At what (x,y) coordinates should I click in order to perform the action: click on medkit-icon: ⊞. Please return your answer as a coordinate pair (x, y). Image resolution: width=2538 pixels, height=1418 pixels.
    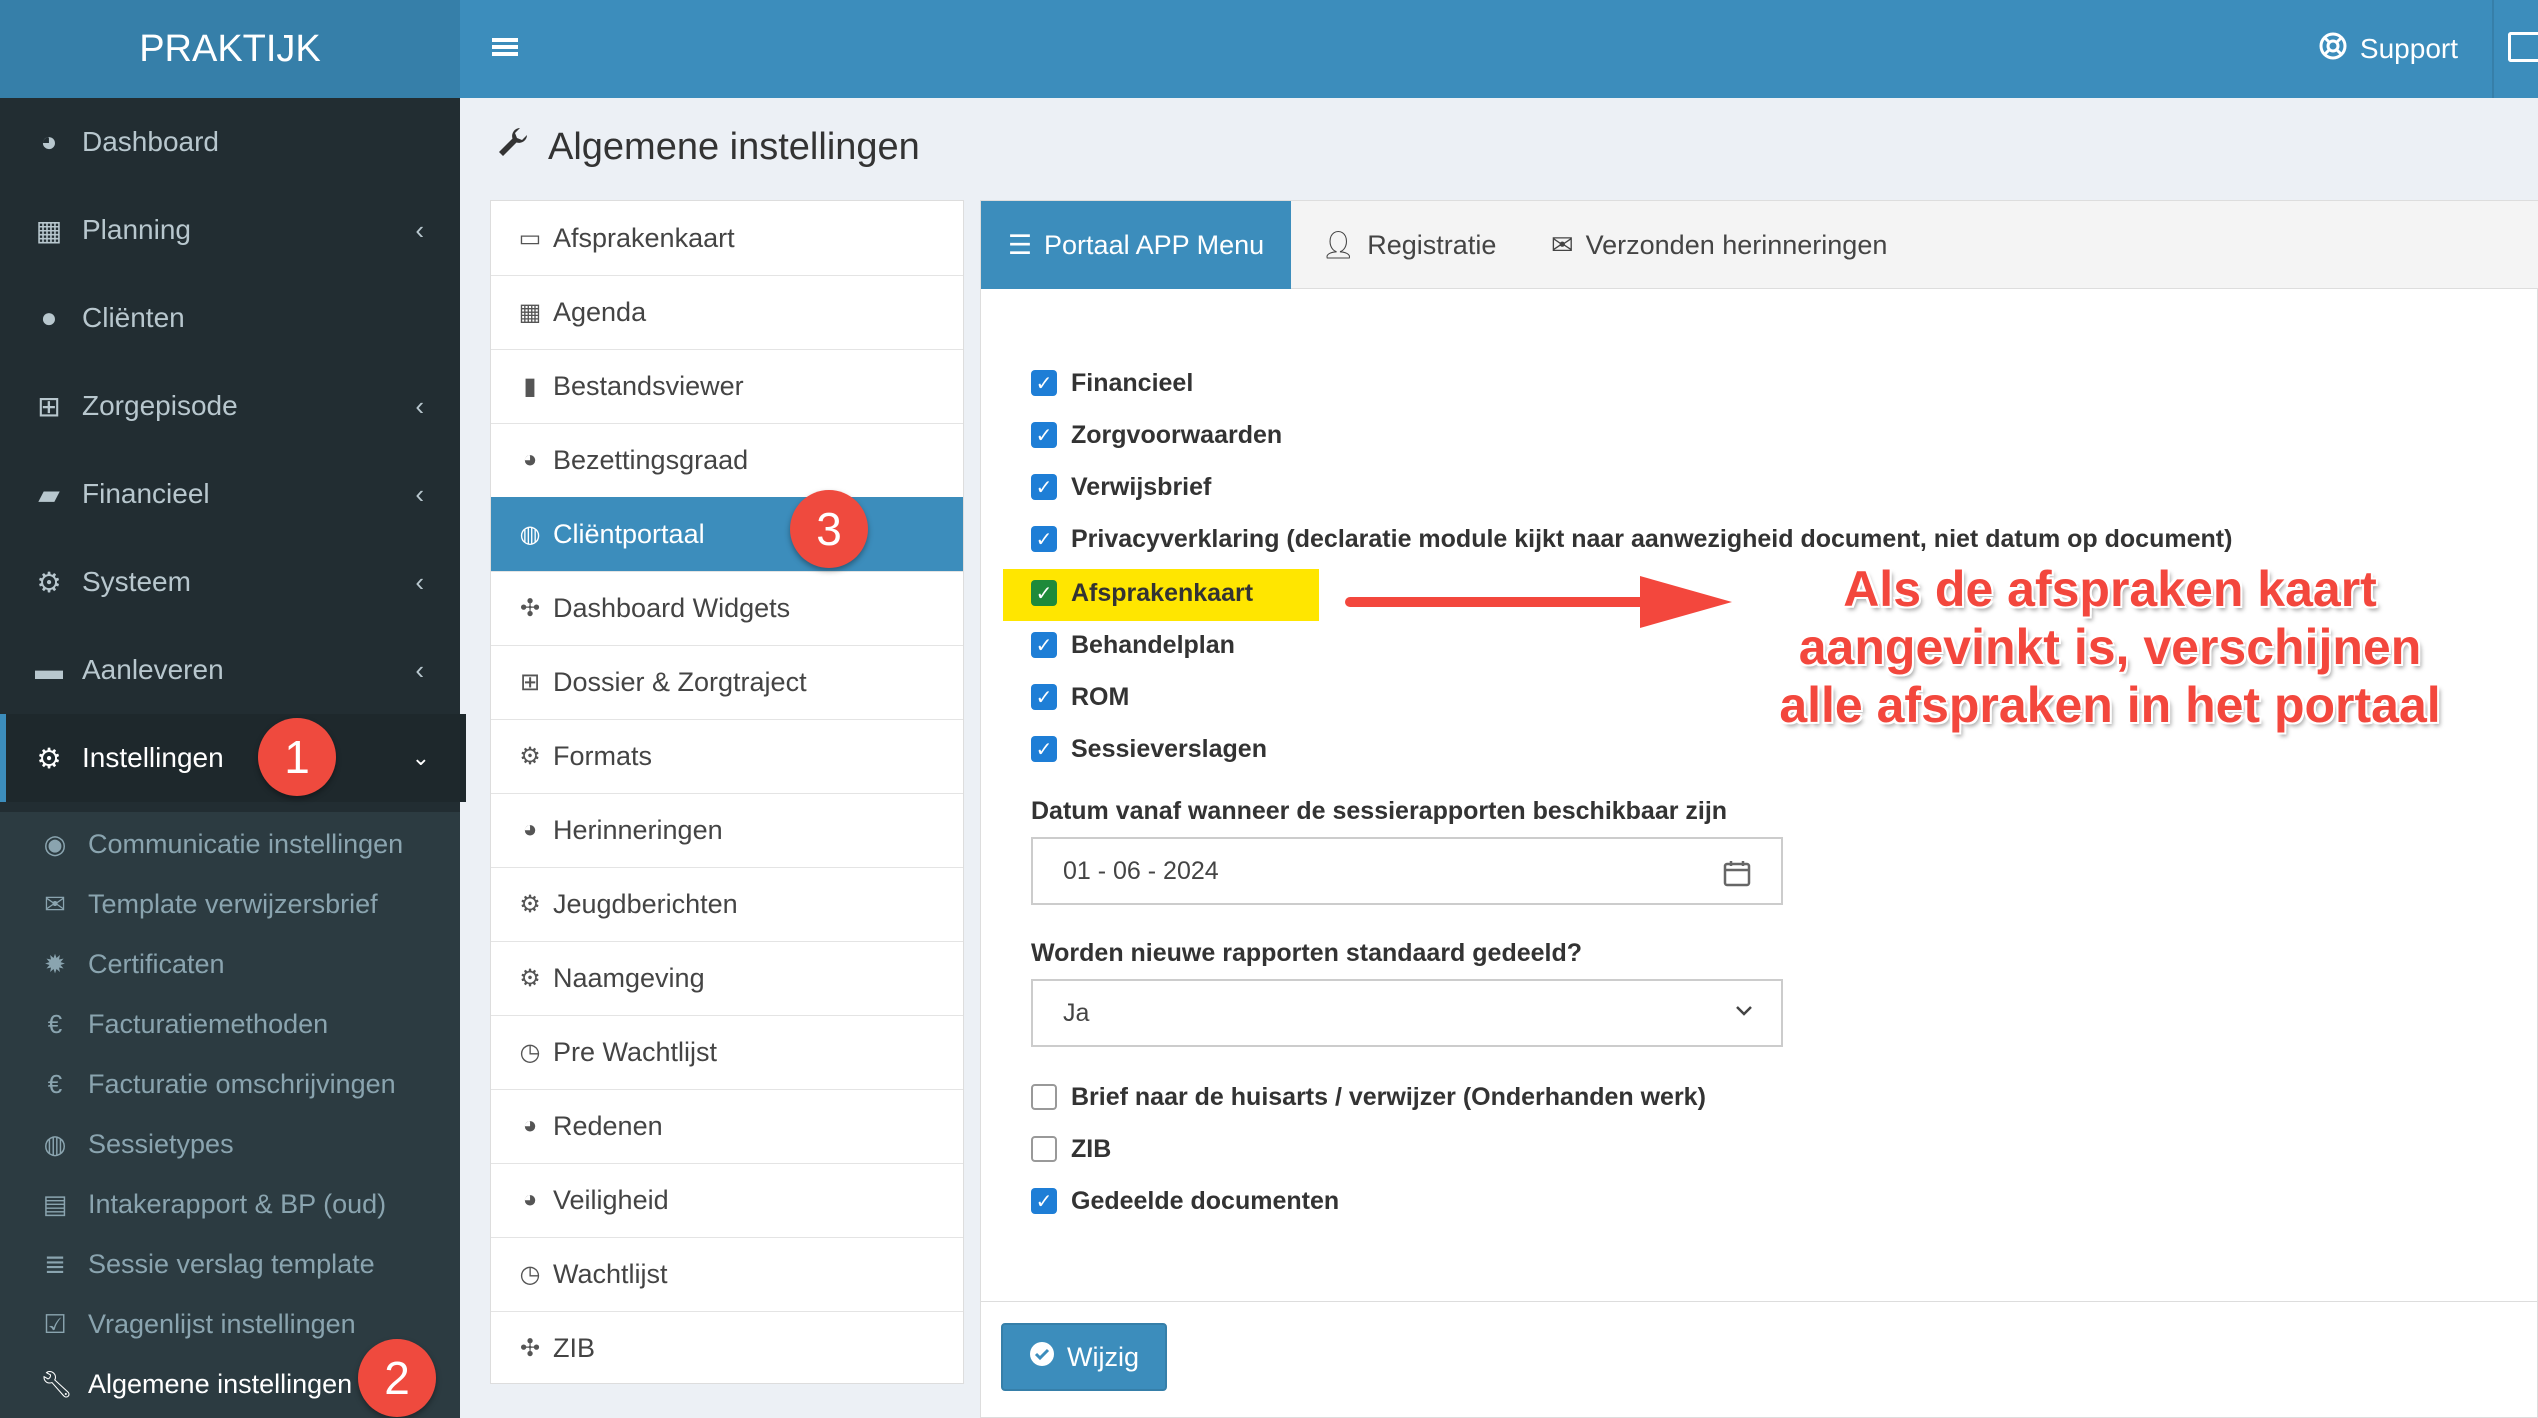
    Looking at the image, I should click on (49, 406).